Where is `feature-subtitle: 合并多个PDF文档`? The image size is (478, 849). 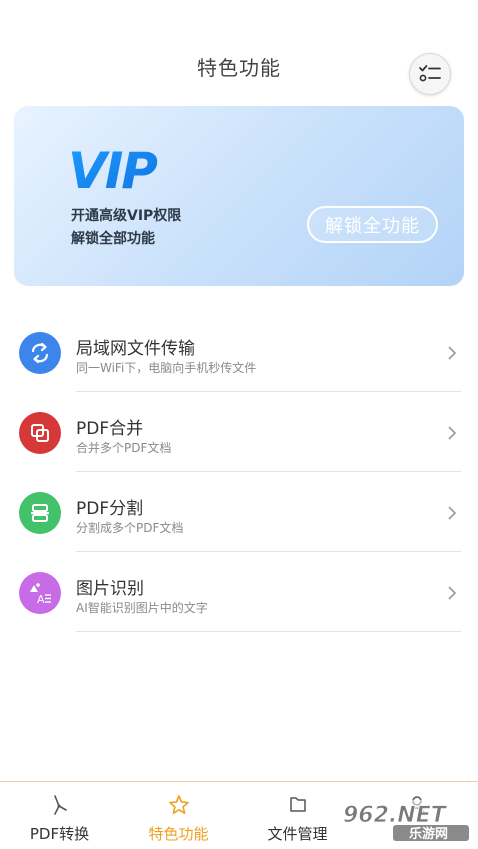
feature-subtitle: 合并多个PDF文档 is located at coordinates (124, 448).